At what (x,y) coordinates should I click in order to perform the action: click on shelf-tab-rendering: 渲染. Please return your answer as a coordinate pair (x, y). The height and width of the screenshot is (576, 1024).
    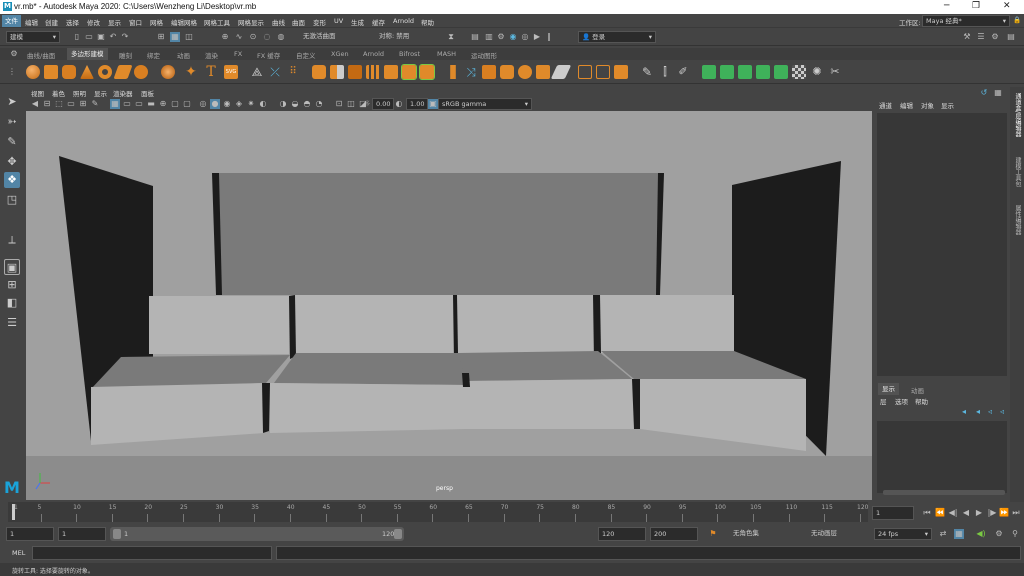
    Looking at the image, I should click on (211, 55).